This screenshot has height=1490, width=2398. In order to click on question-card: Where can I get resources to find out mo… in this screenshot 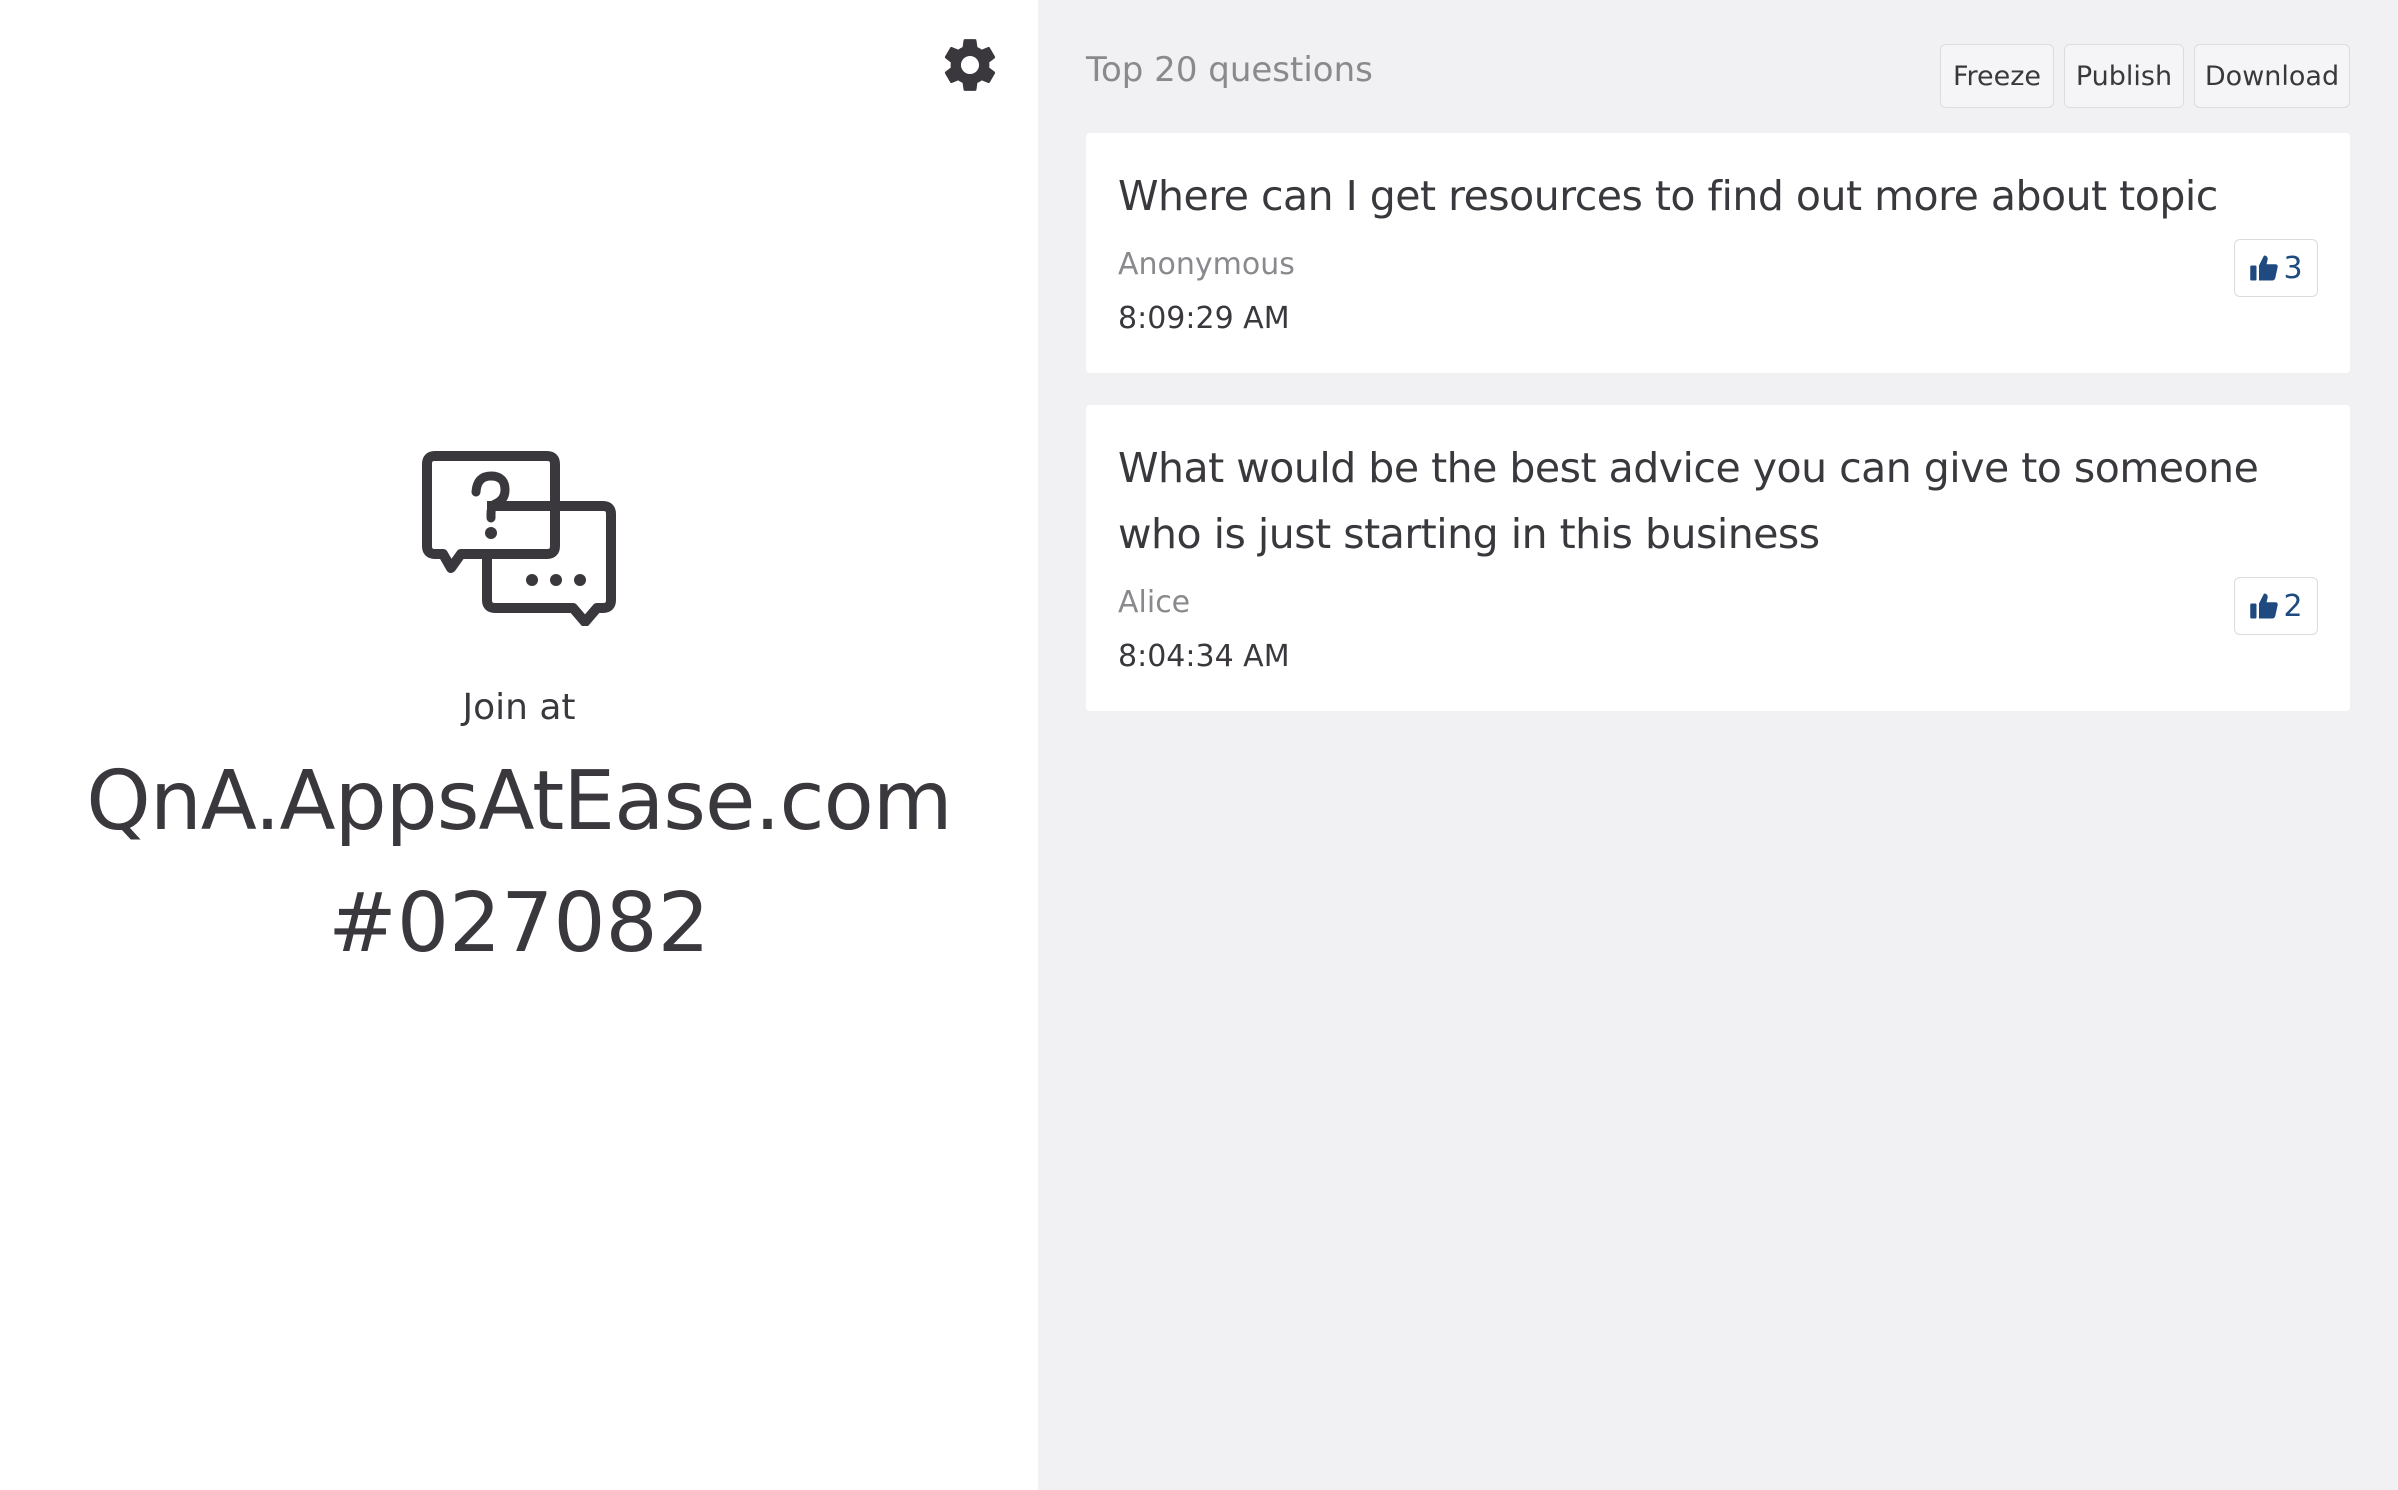, I will do `click(1718, 253)`.